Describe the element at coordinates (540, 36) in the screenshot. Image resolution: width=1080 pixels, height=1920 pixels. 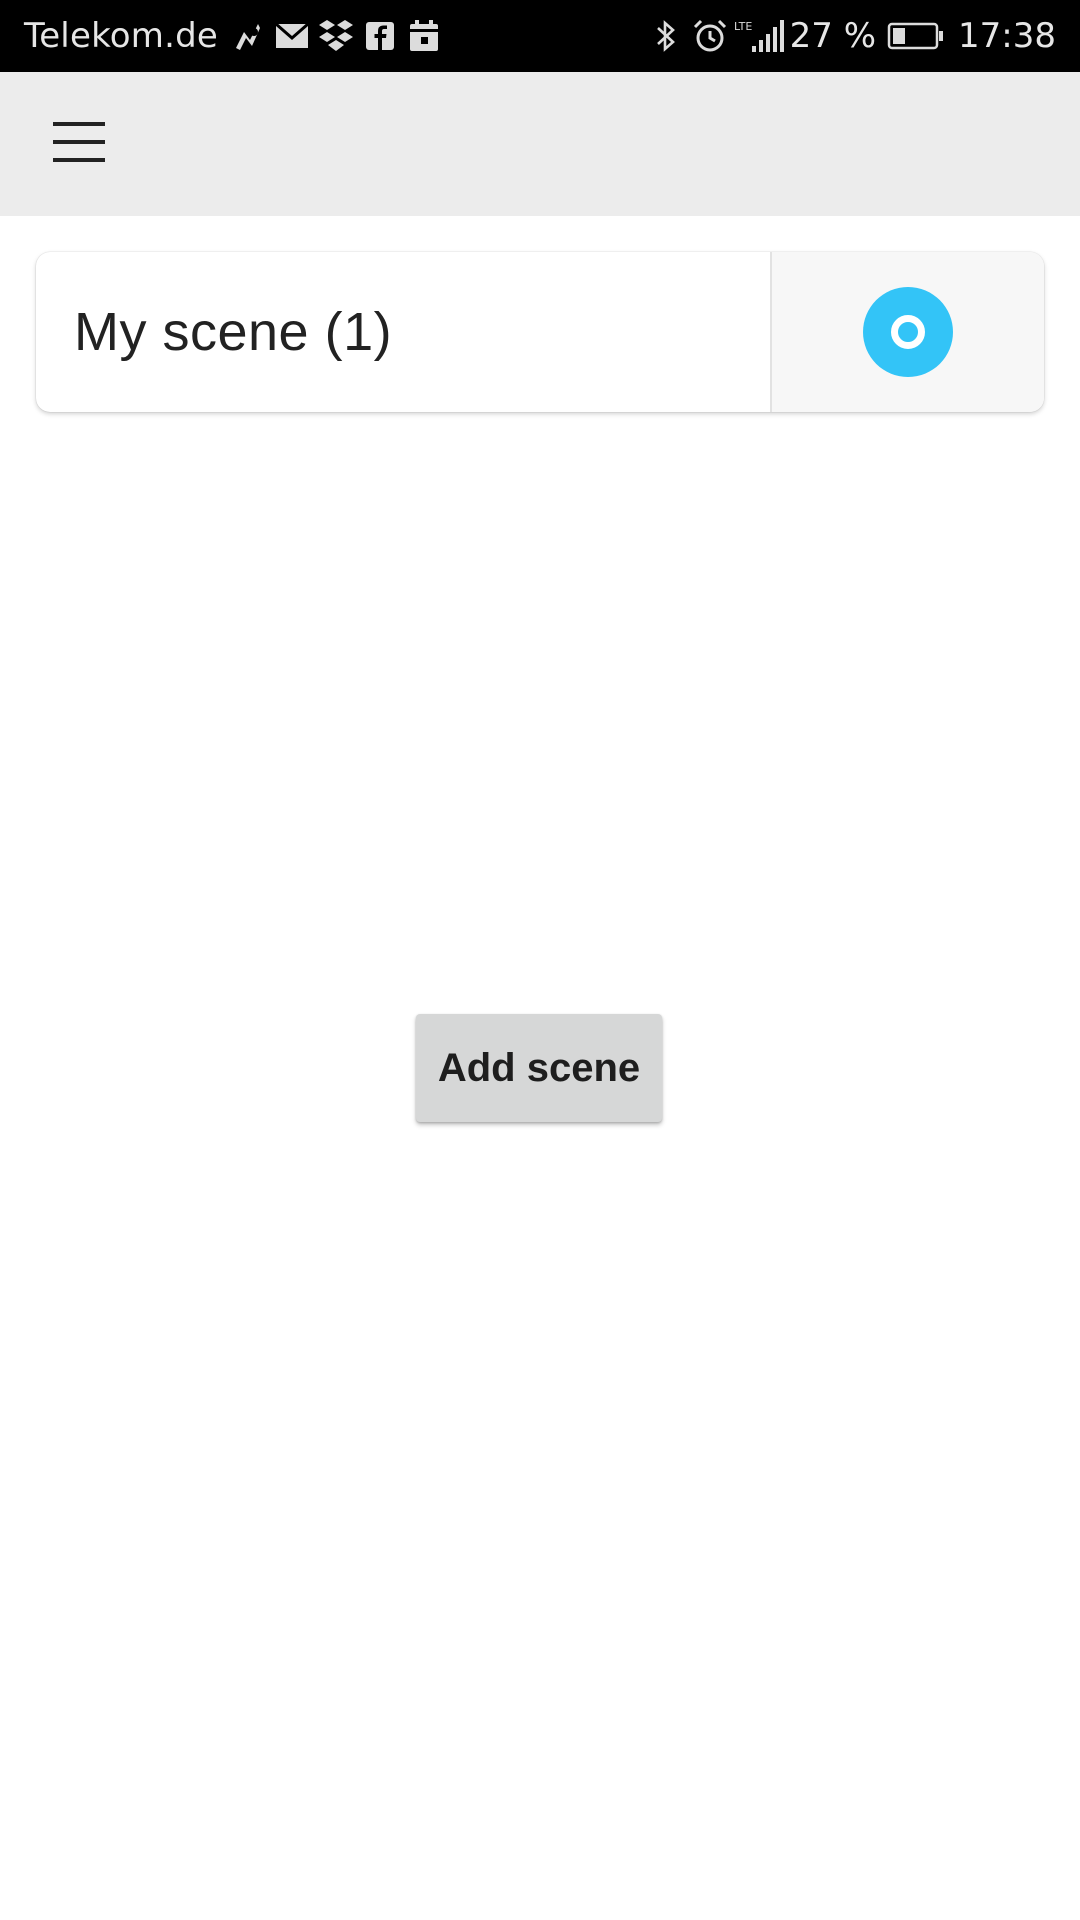
I see `status-bar: Telekom.de LTE 27 % 17:38` at that location.